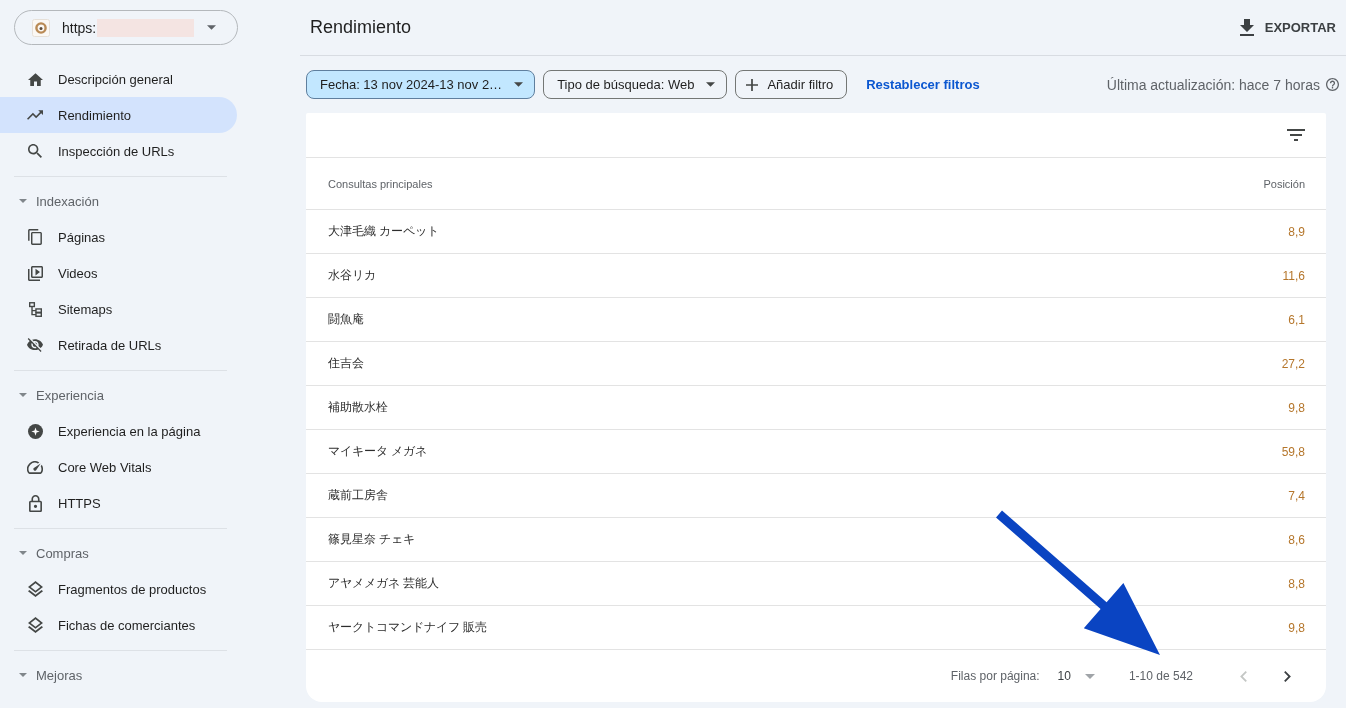 Image resolution: width=1346 pixels, height=708 pixels. I want to click on pages-icon, so click(35, 237).